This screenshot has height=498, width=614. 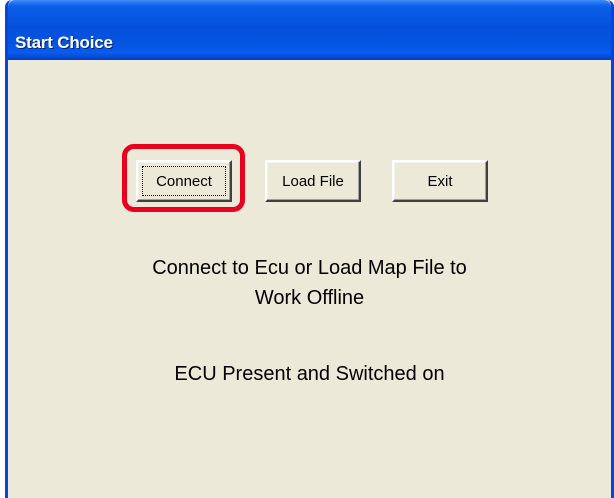 What do you see at coordinates (309, 30) in the screenshot?
I see `title-bar: Start Choice` at bounding box center [309, 30].